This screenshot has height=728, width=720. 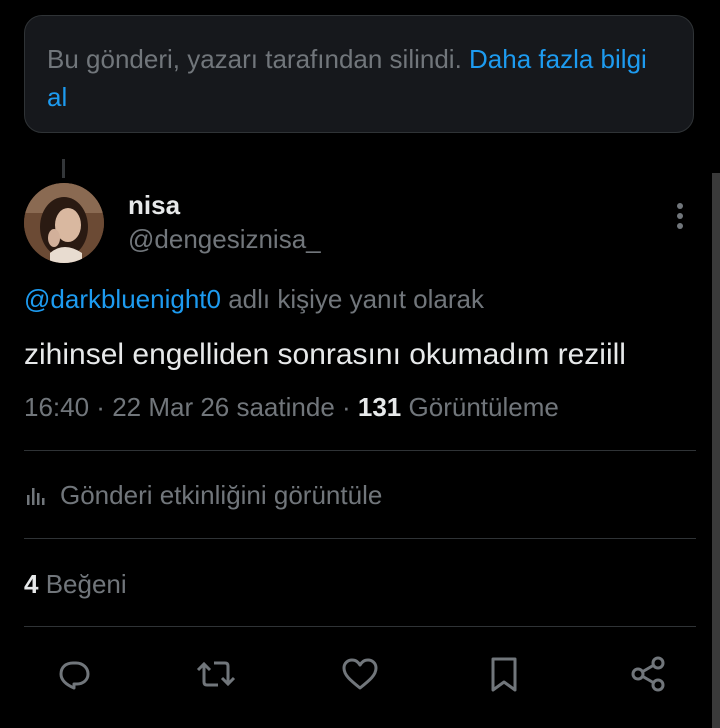 What do you see at coordinates (223, 407) in the screenshot?
I see `tweet-date: 22 Mar 26 saatinde` at bounding box center [223, 407].